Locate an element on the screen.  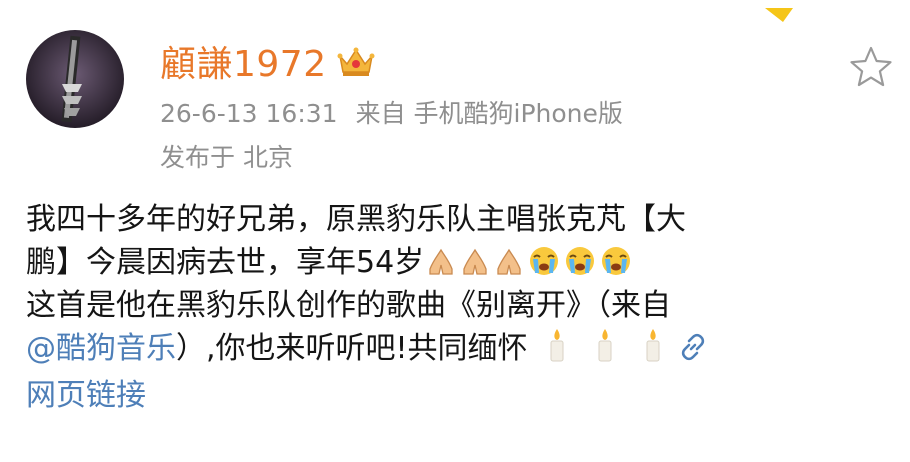
author-name: 顧謙1972 is located at coordinates (243, 61).